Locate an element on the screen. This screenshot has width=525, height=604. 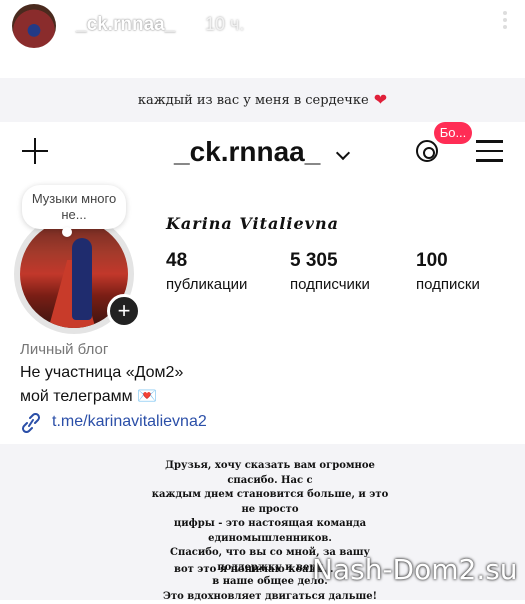
story-username: _ck.rnnaa_ is located at coordinates (125, 25).